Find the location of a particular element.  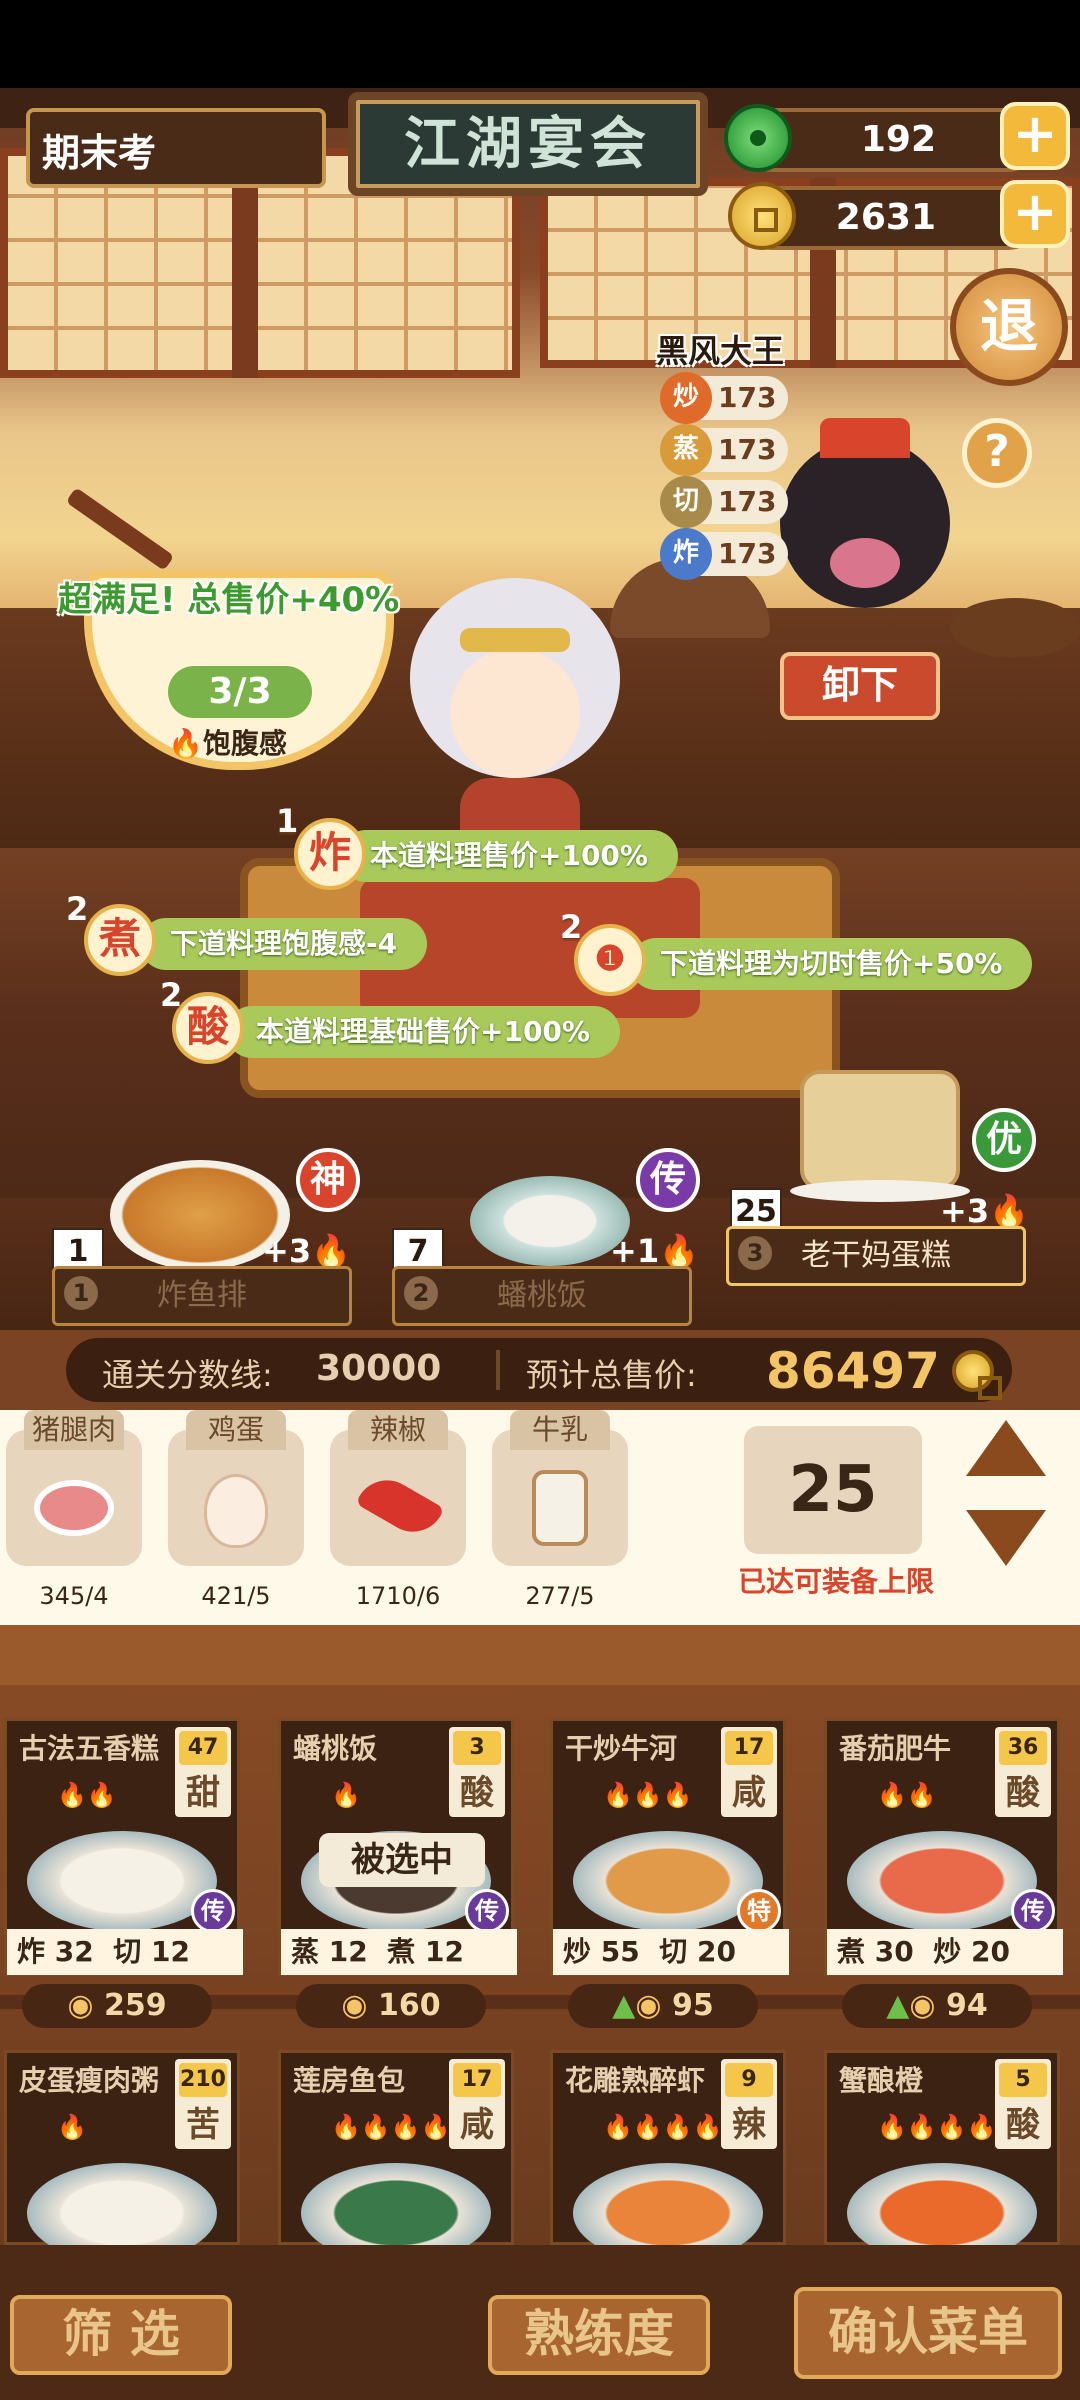

scroll-up-button is located at coordinates (1006, 1448).